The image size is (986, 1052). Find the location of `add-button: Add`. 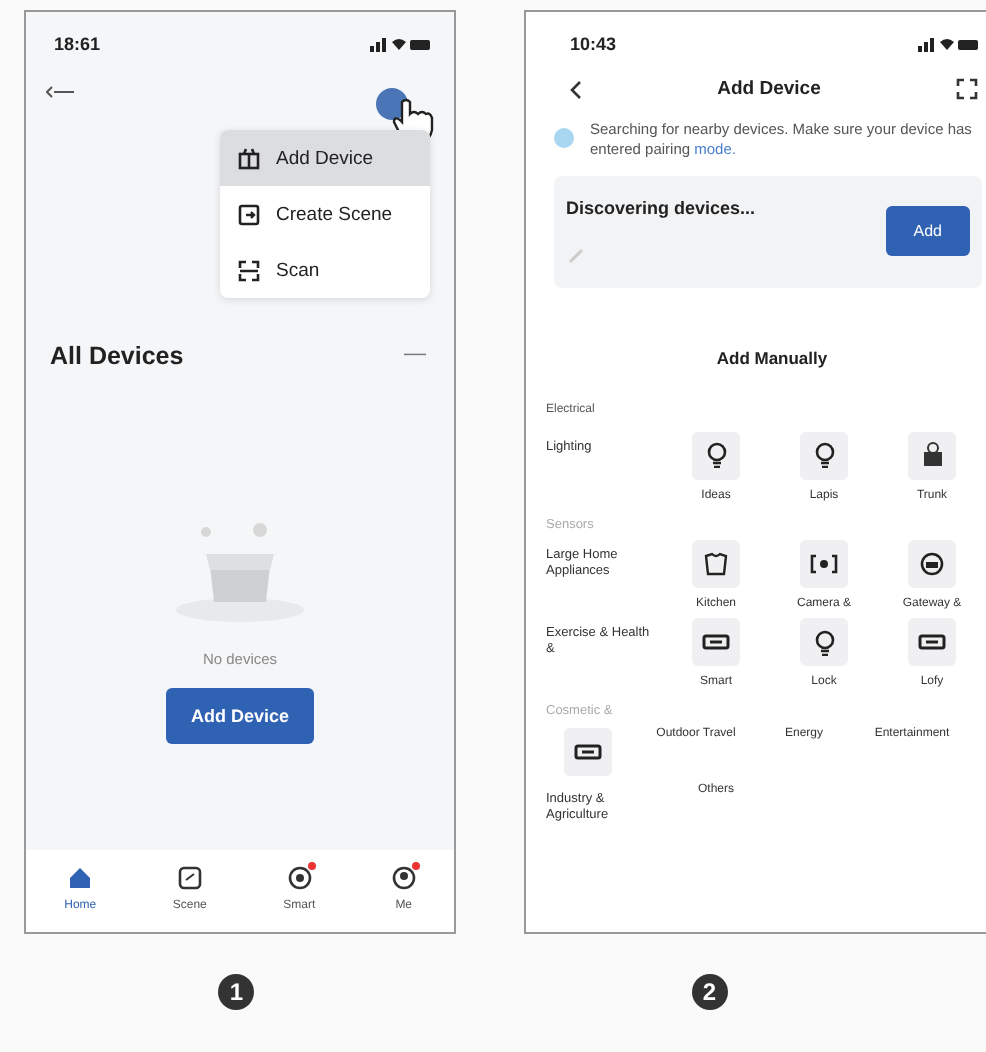

add-button: Add is located at coordinates (927, 231).